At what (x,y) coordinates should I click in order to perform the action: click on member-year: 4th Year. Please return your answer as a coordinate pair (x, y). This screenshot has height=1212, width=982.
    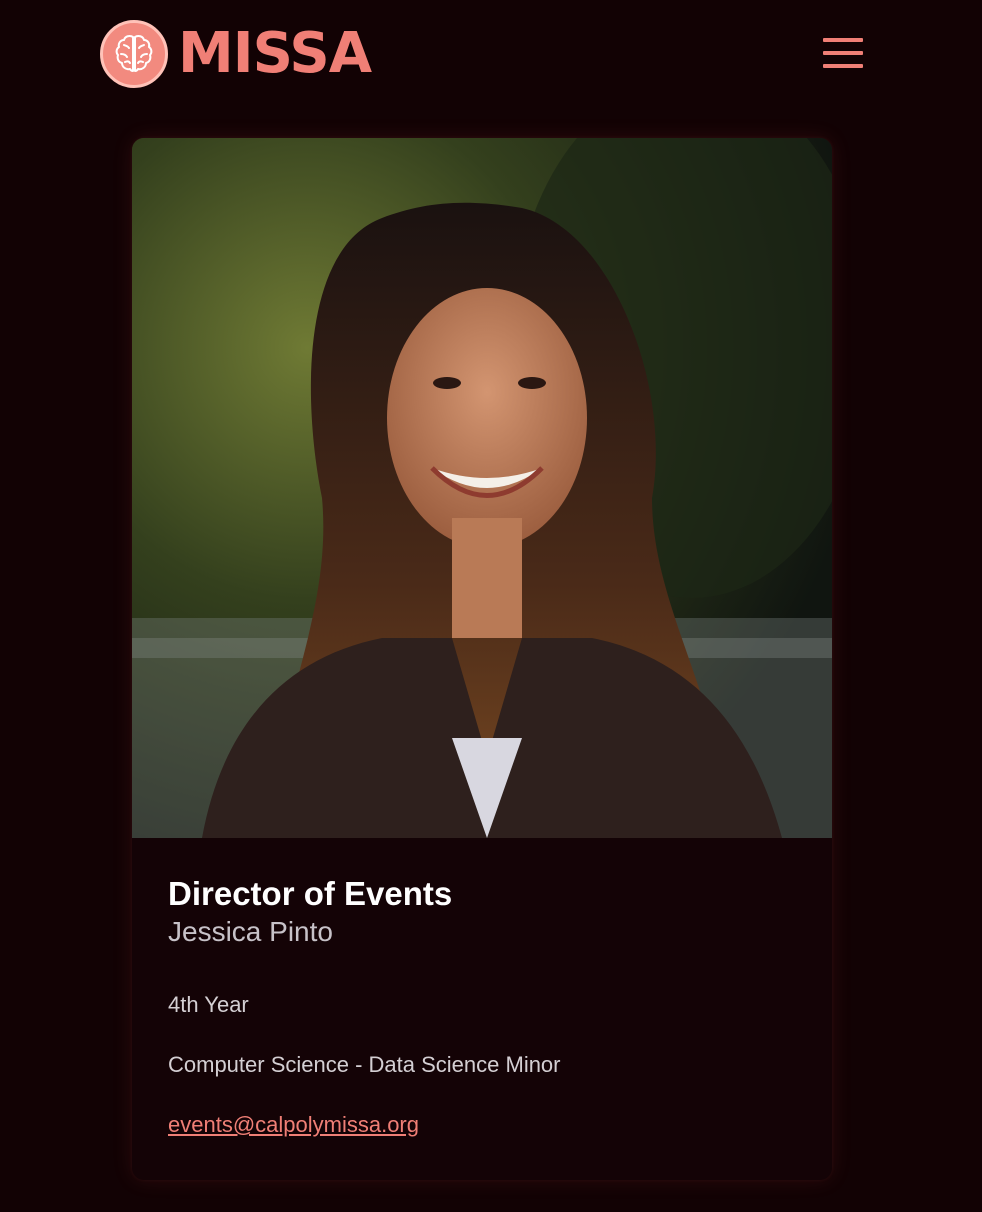
    Looking at the image, I should click on (208, 1004).